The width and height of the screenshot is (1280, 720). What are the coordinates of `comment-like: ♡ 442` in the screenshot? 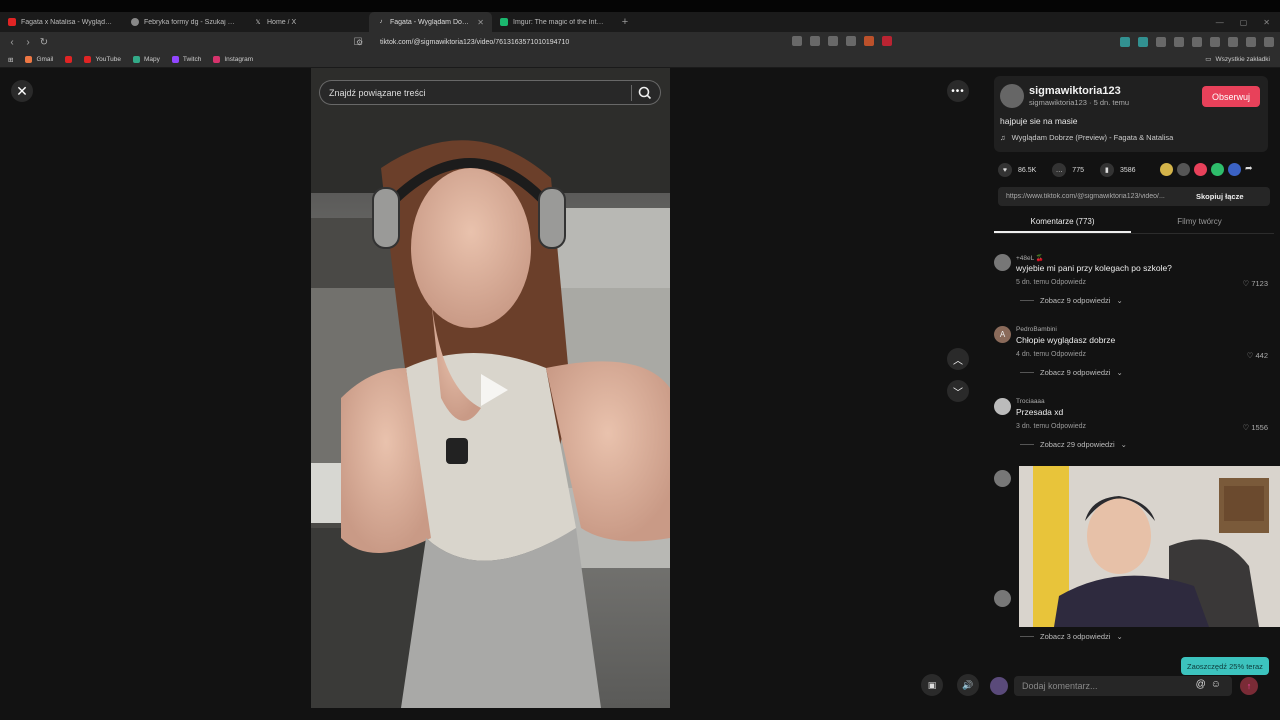 It's located at (1257, 355).